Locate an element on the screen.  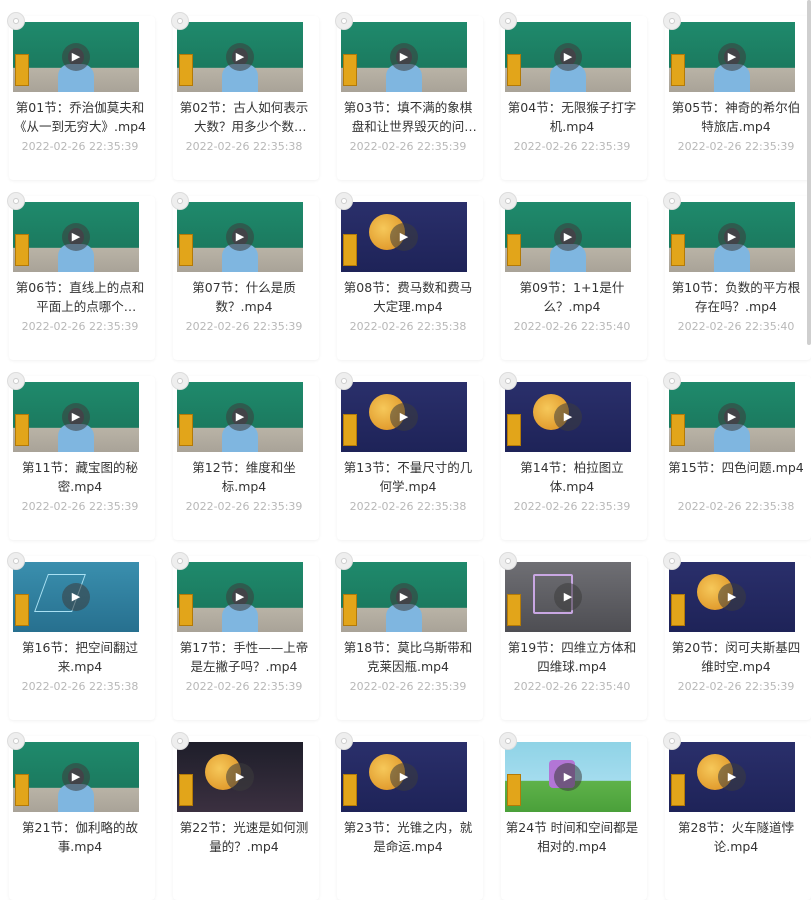
video-card: ▶ 第13节：不量尺寸的几何学.mp4 2022-02-26 22:35:38 is located at coordinates (409, 456).